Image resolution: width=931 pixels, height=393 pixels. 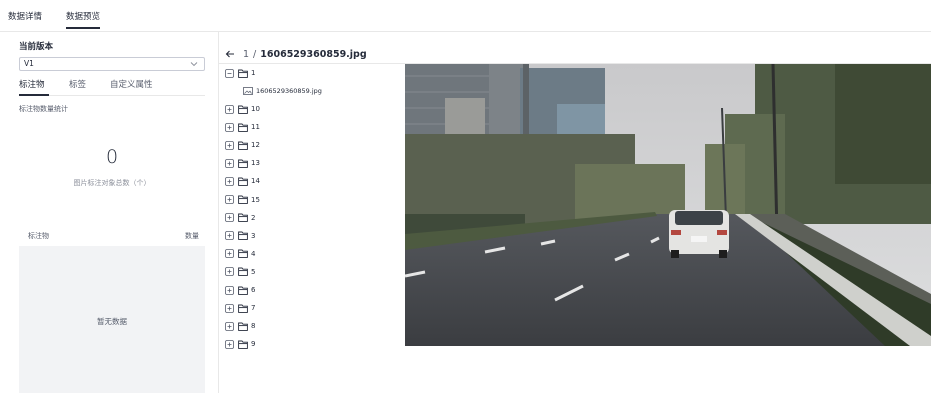 I want to click on tree-folder-item: 4, so click(x=240, y=254).